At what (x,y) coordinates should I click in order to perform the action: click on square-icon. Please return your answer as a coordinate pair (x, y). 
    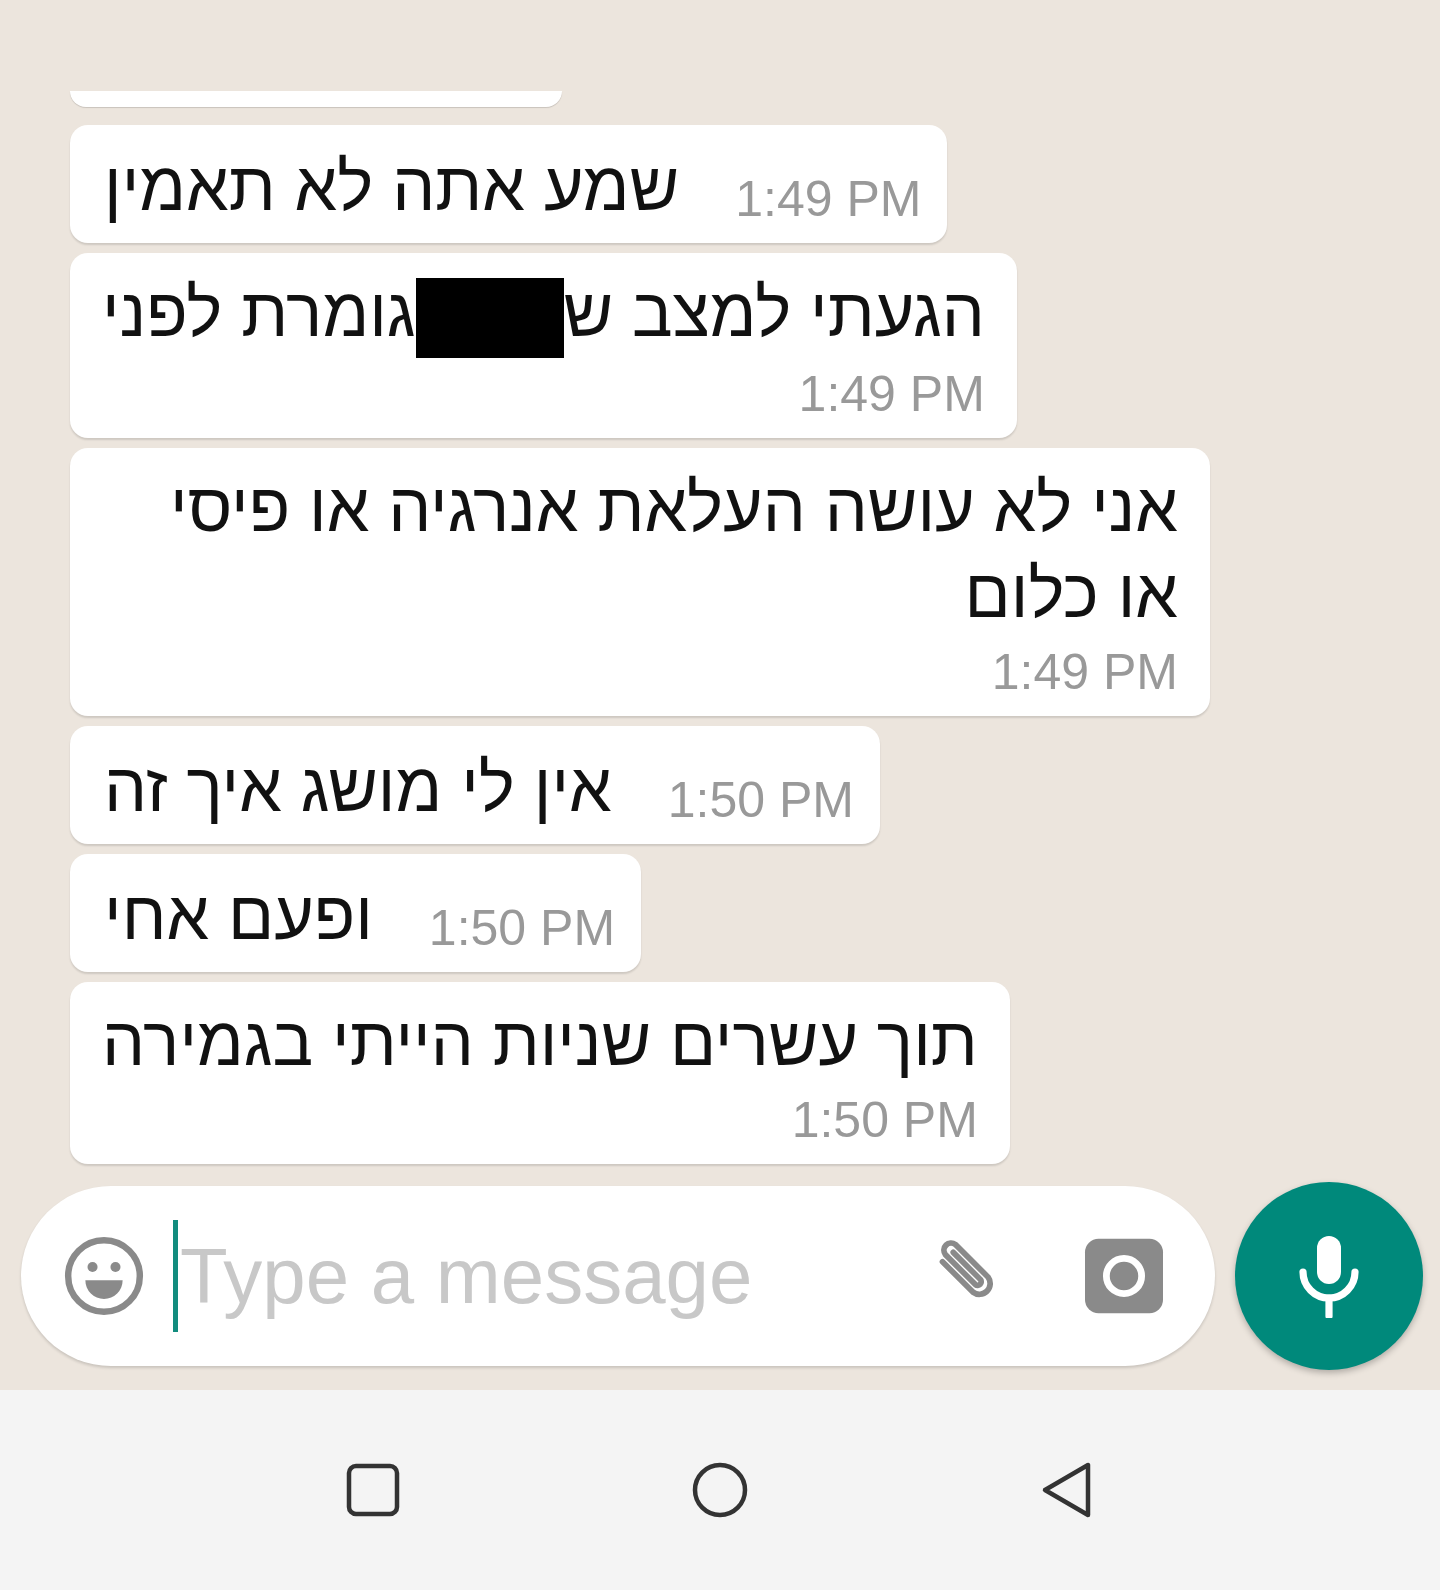
    Looking at the image, I should click on (373, 1490).